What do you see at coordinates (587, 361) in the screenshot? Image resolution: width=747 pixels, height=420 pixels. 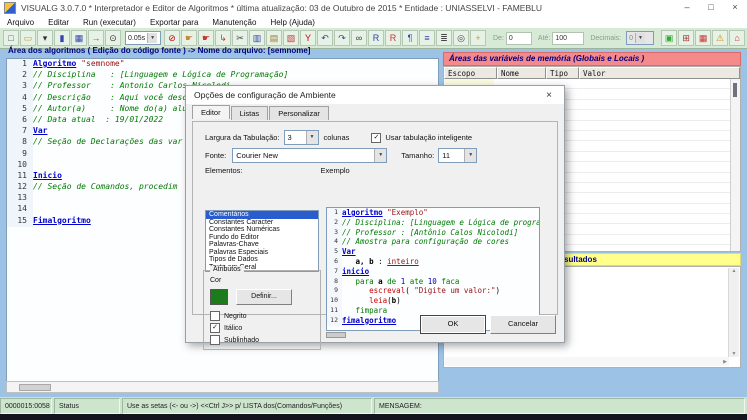 I see `results-horizontal-scrollbar: ▶` at bounding box center [587, 361].